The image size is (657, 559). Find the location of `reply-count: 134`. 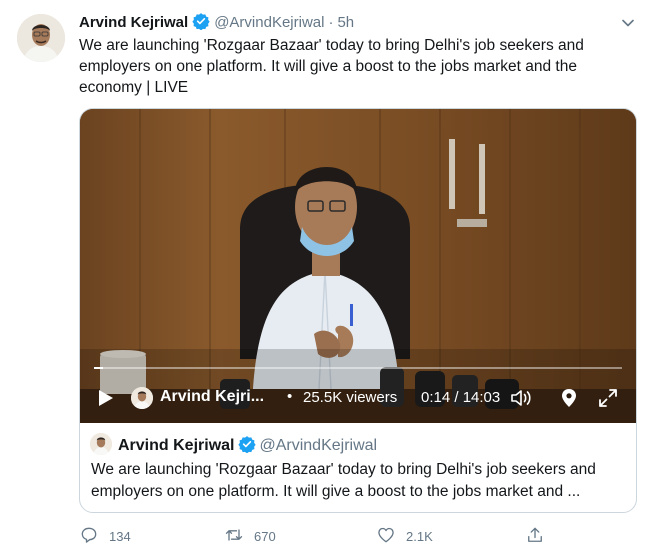

reply-count: 134 is located at coordinates (120, 536).